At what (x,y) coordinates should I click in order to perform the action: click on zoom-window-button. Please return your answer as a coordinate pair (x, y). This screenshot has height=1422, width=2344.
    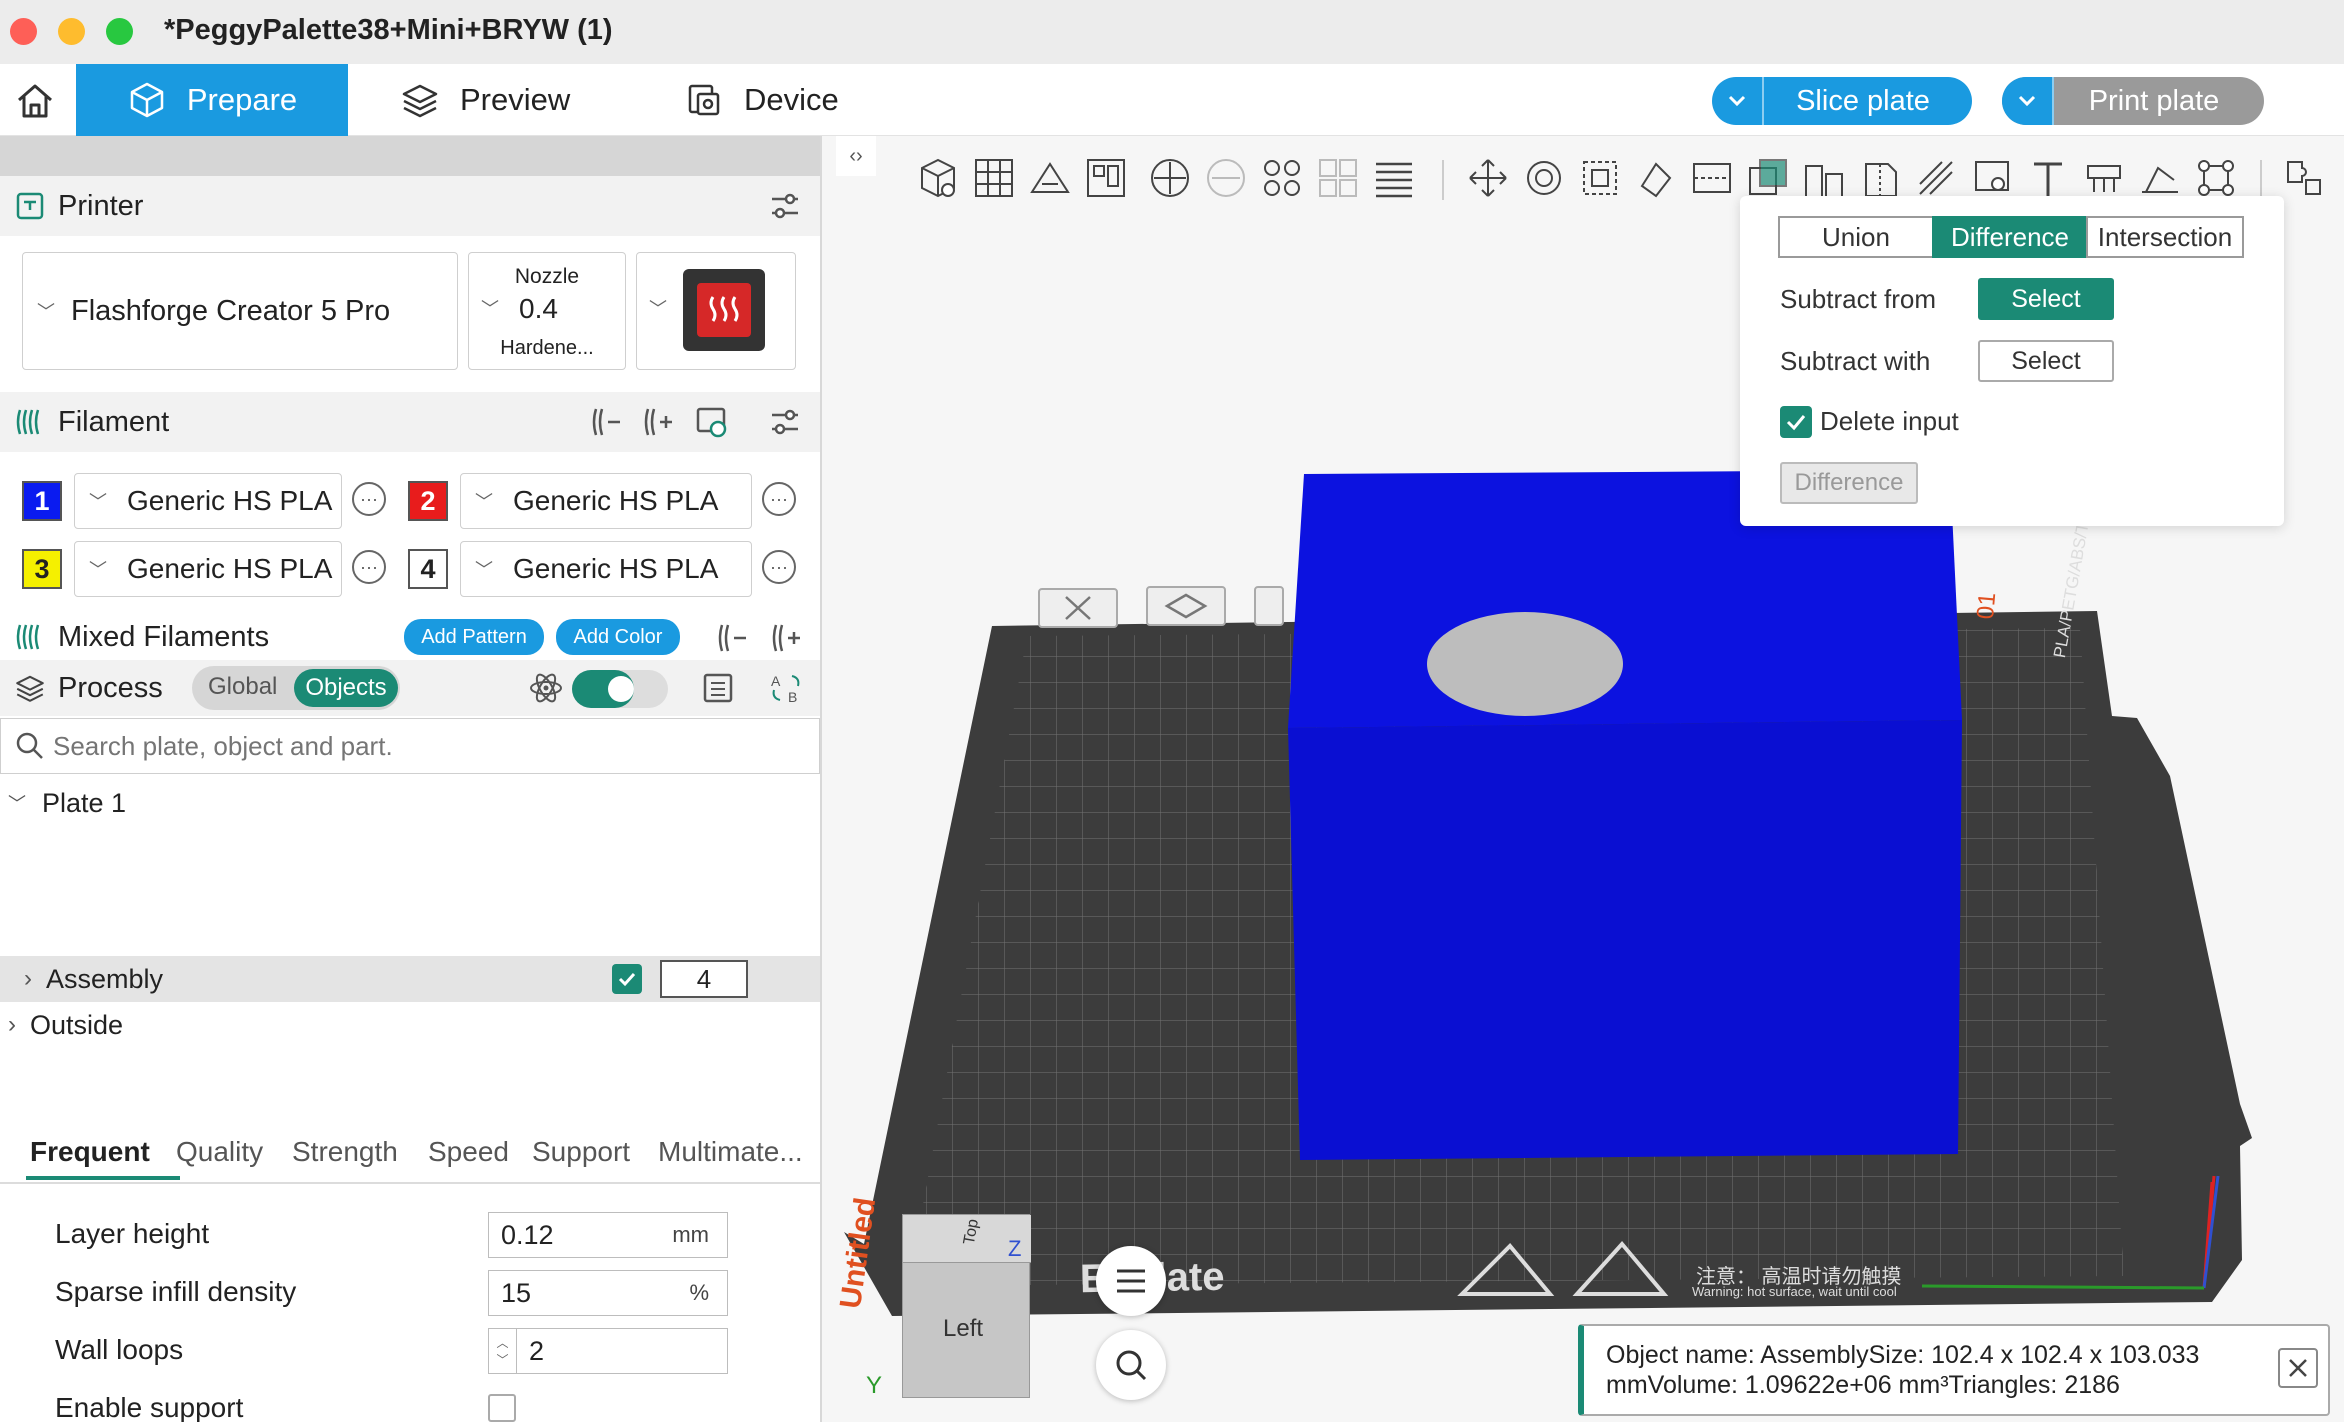
    Looking at the image, I should click on (119, 31).